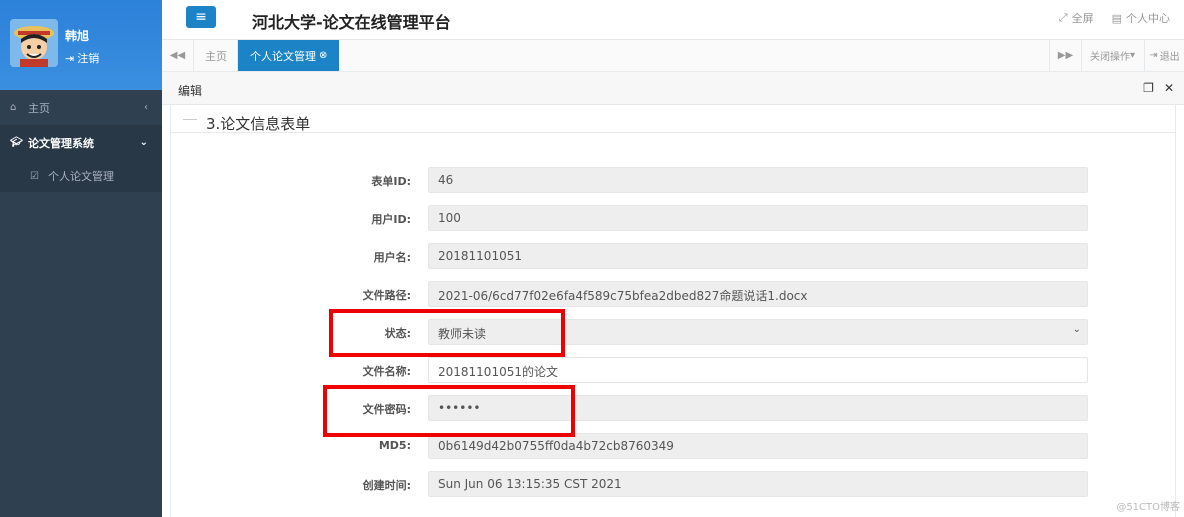  I want to click on password-highlight-box, so click(449, 411).